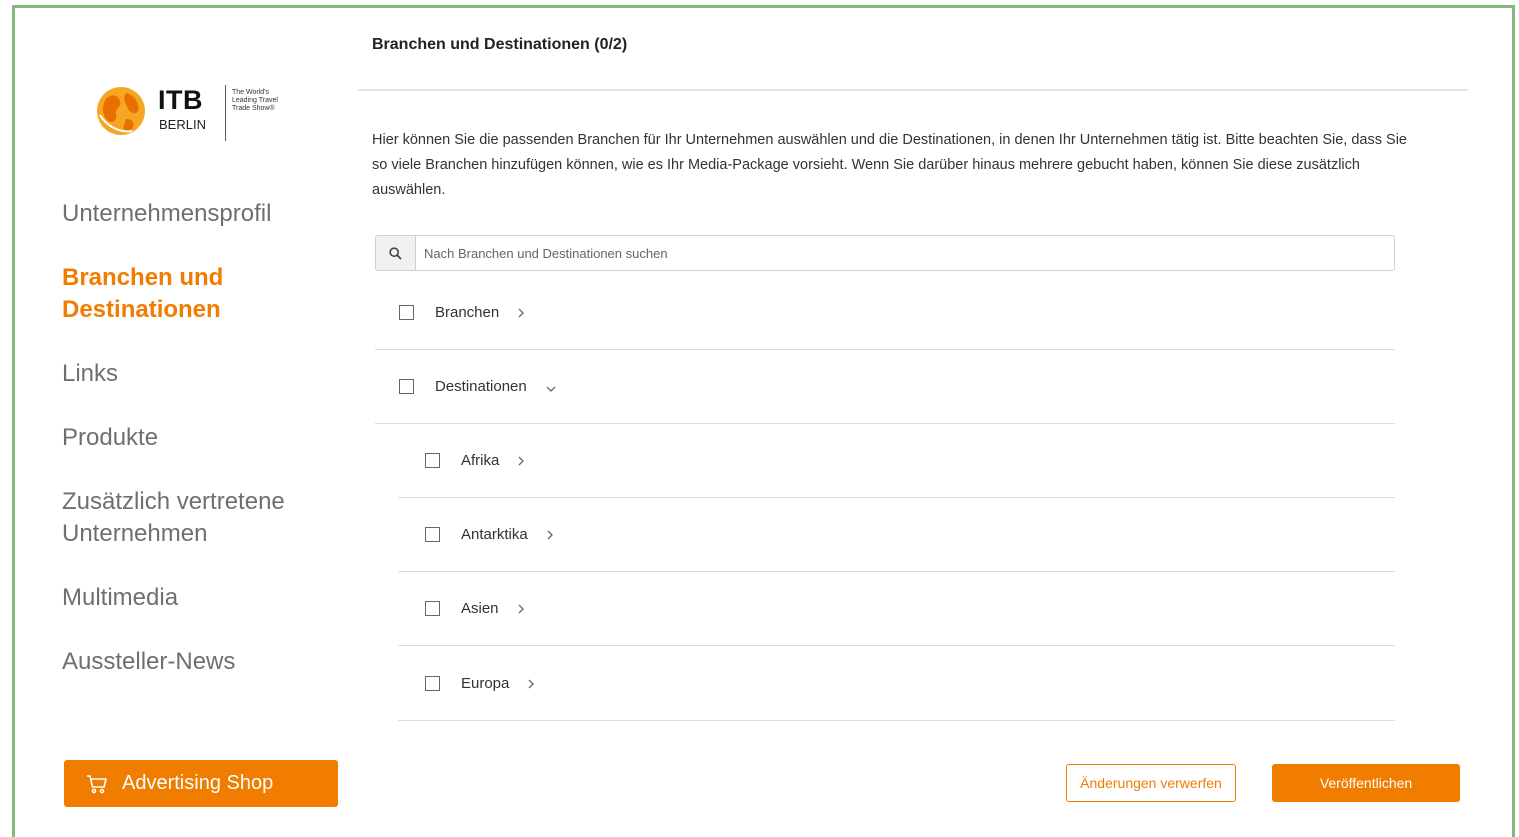 The width and height of the screenshot is (1519, 837). What do you see at coordinates (255, 100) in the screenshot?
I see `logo-tagline: The World's Leading Travel Trade Show®` at bounding box center [255, 100].